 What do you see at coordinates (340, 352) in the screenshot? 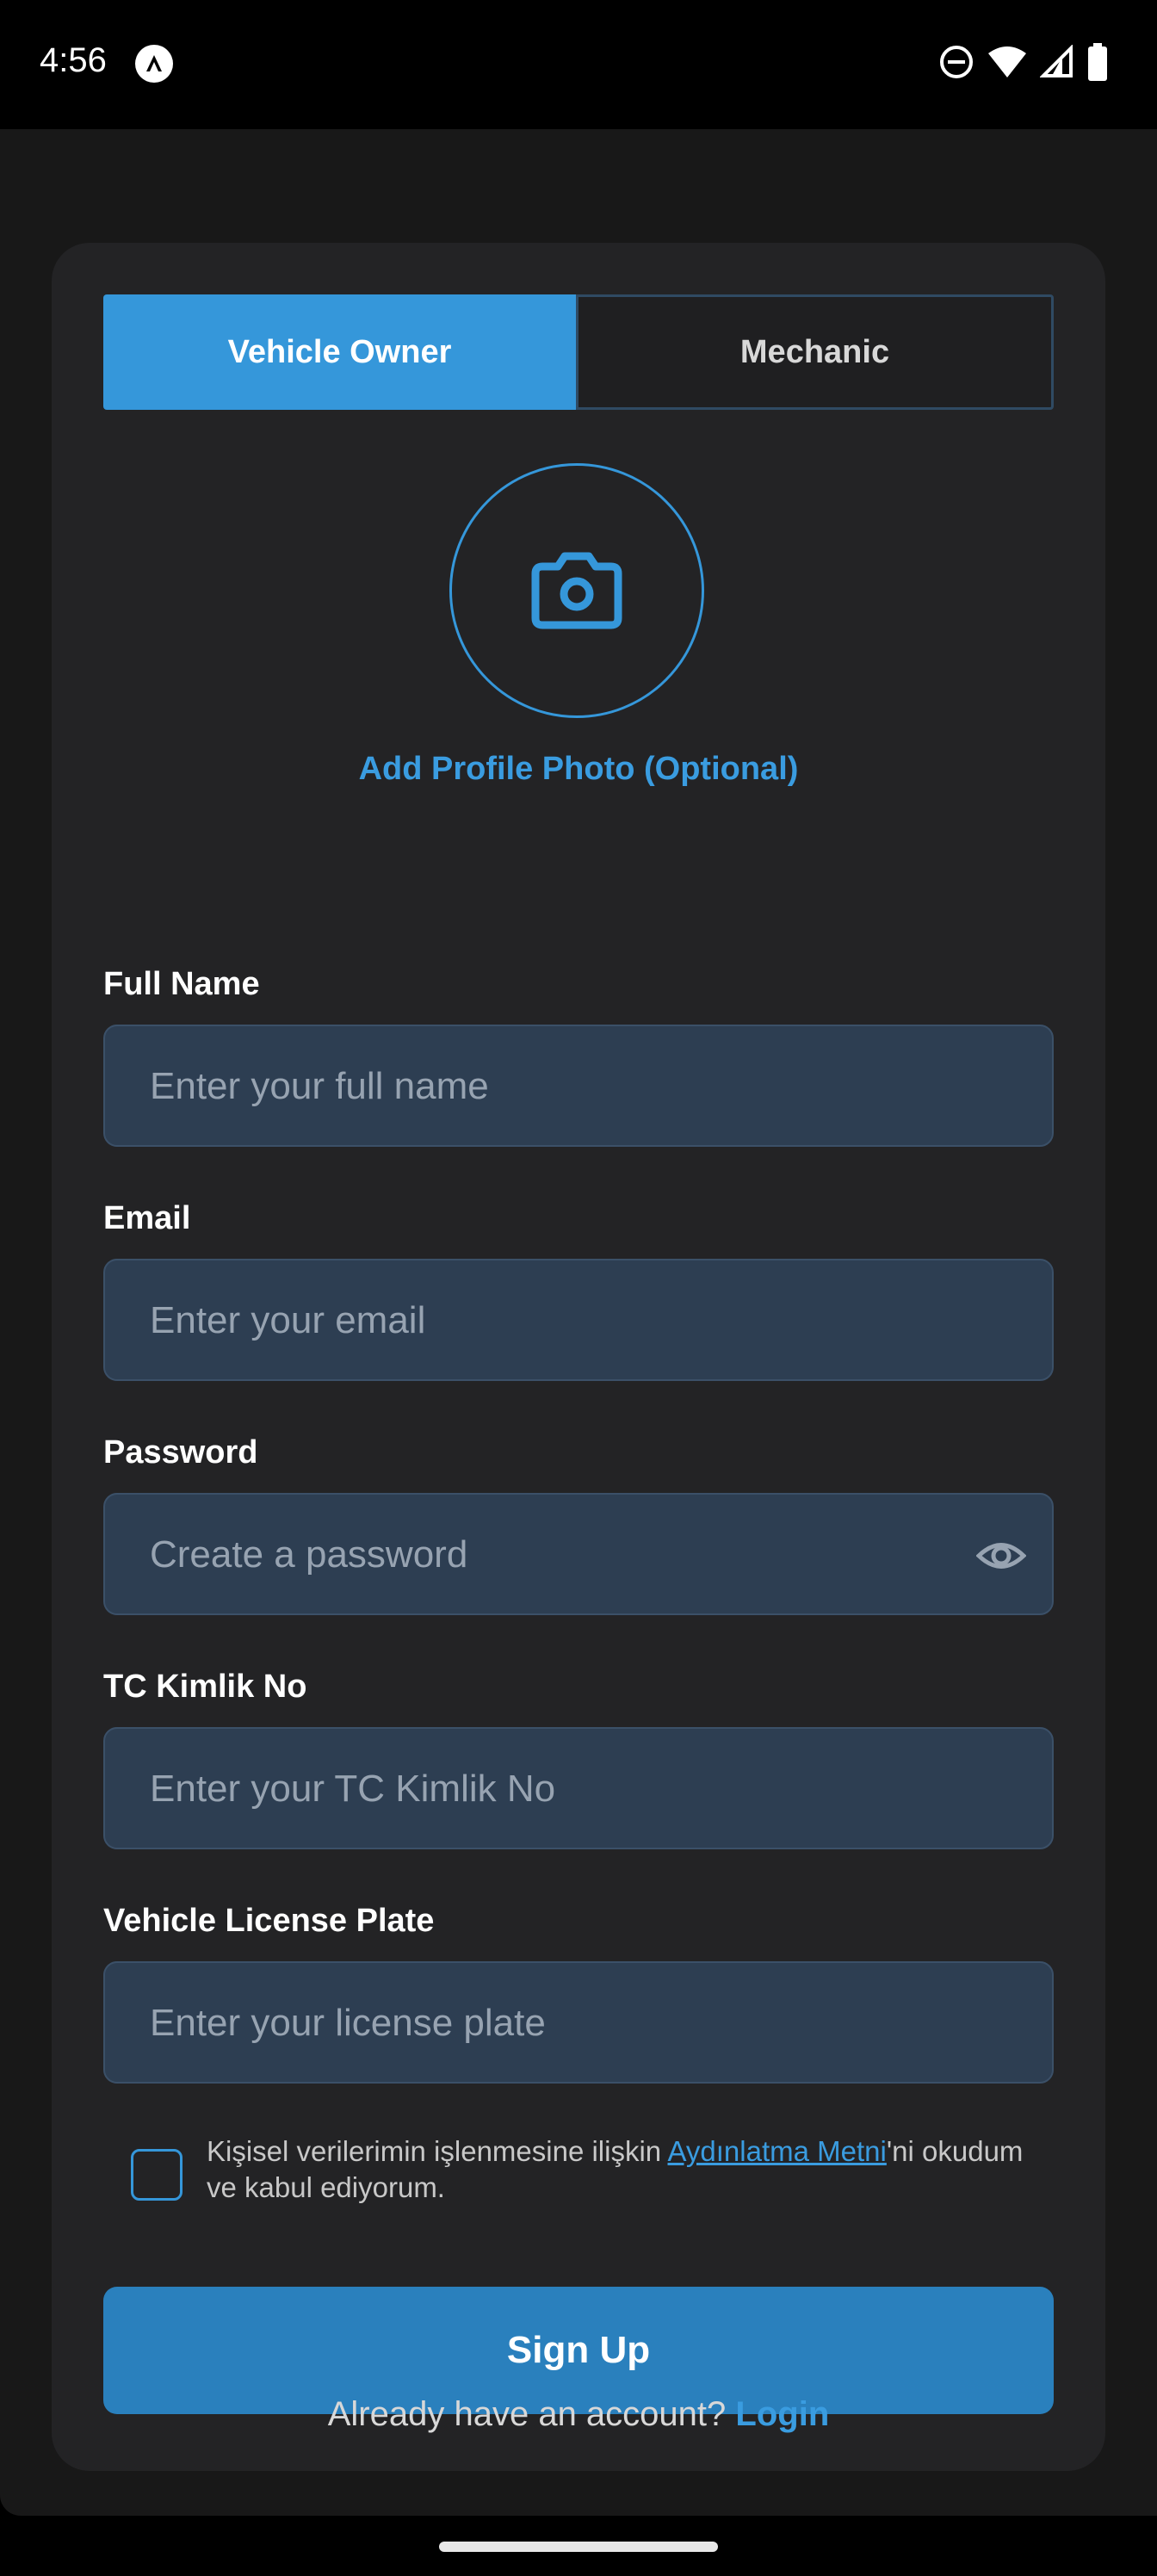
I see `tab-vehicle-owner: Vehicle Owner` at bounding box center [340, 352].